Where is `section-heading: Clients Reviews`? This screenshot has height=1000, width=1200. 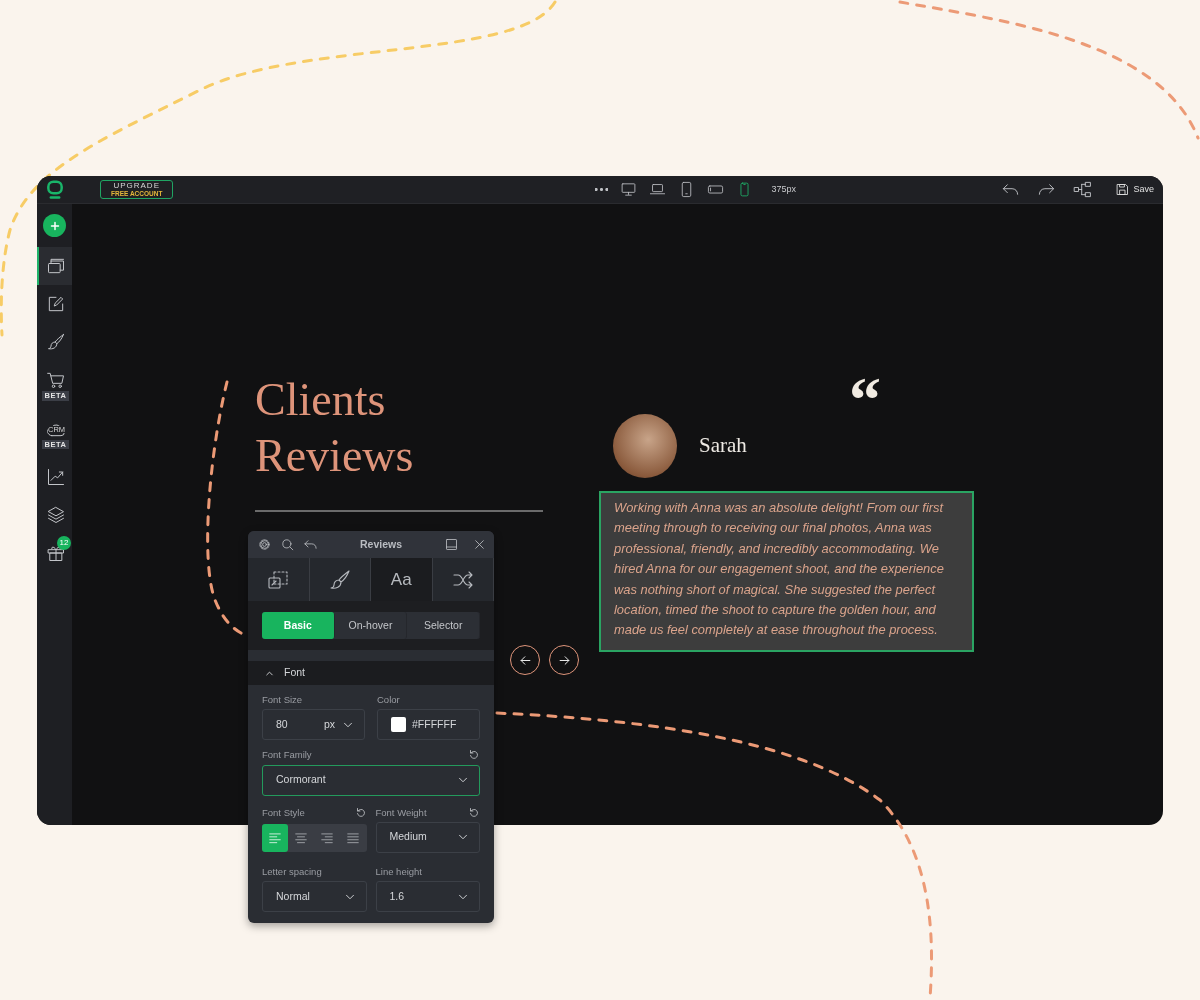
section-heading: Clients Reviews is located at coordinates (335, 428).